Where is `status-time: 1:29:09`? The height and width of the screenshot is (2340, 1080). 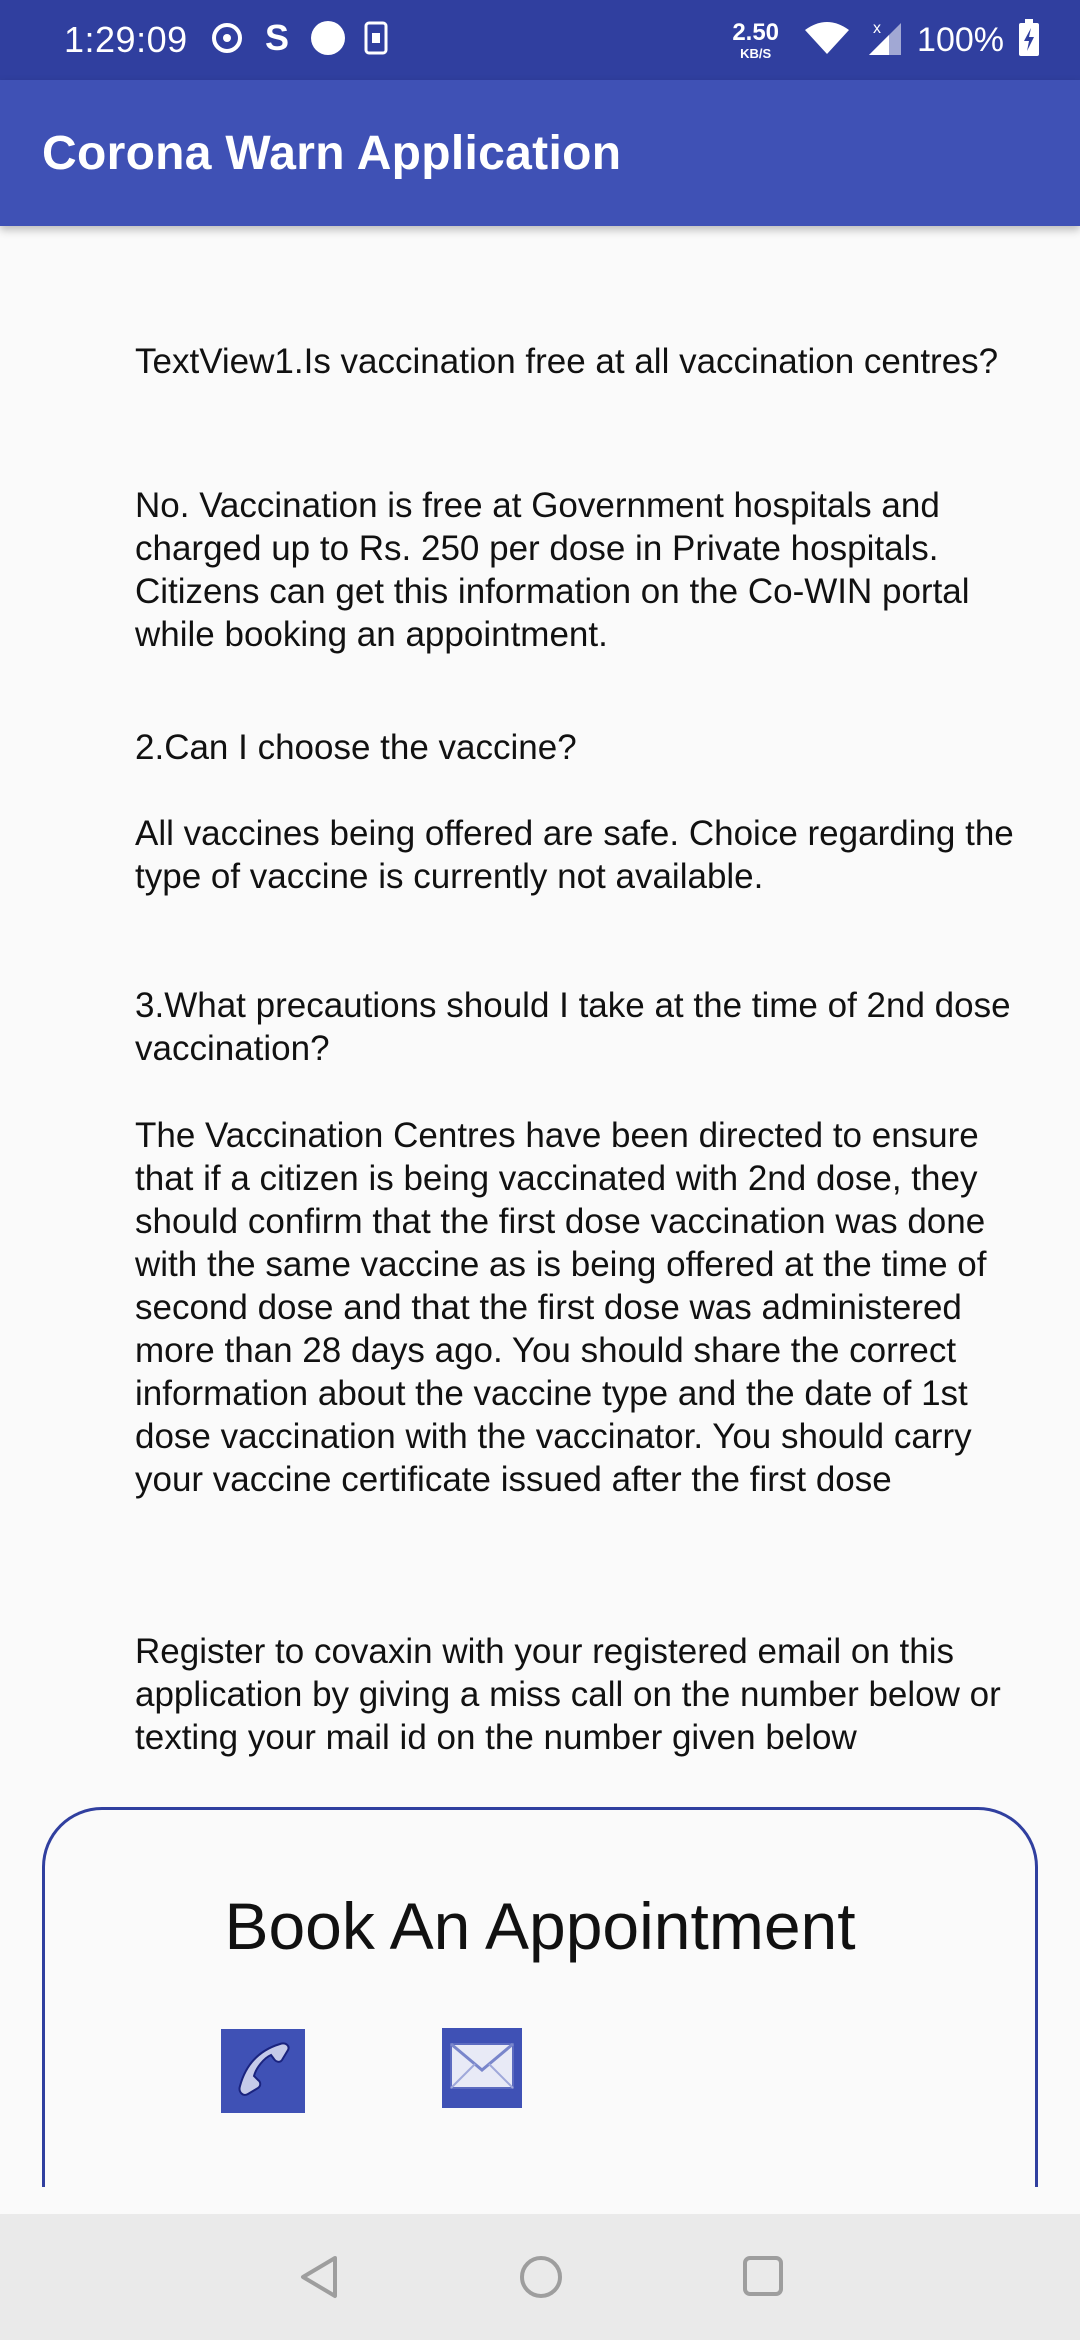 status-time: 1:29:09 is located at coordinates (126, 39).